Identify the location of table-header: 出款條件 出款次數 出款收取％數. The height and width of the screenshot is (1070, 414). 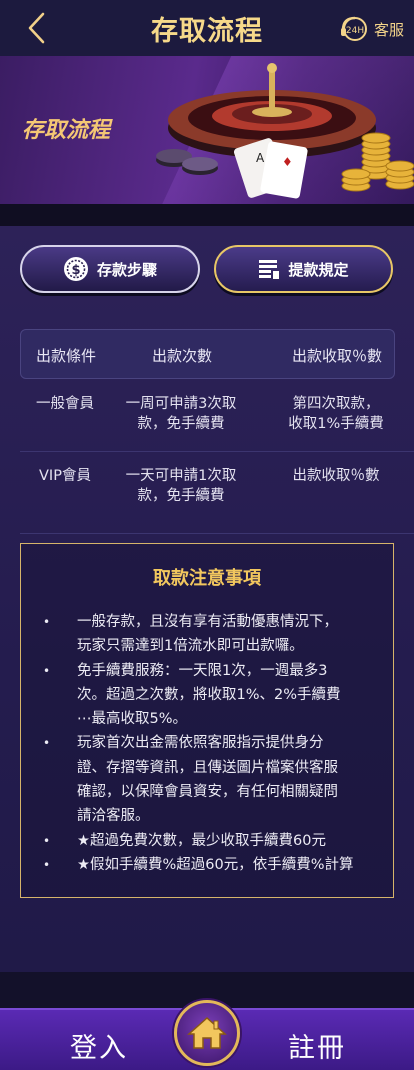
(207, 354).